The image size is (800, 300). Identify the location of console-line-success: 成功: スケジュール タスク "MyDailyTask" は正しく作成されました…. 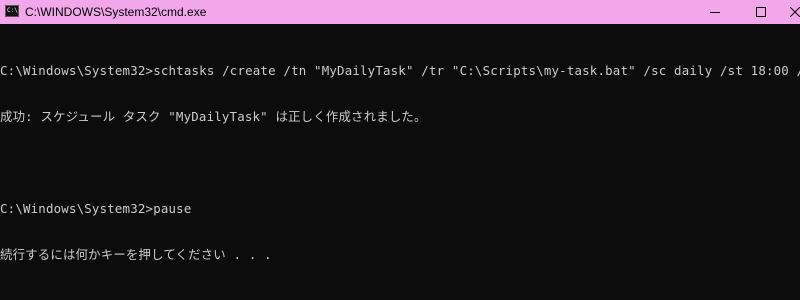
(213, 116).